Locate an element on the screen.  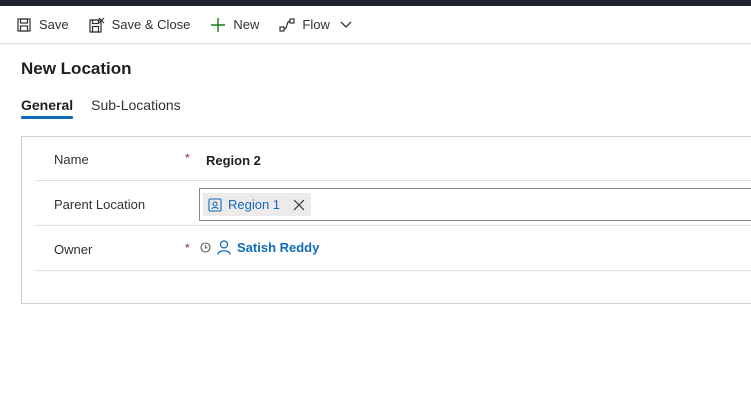
lookup-selected-item: Region 1 is located at coordinates (257, 204).